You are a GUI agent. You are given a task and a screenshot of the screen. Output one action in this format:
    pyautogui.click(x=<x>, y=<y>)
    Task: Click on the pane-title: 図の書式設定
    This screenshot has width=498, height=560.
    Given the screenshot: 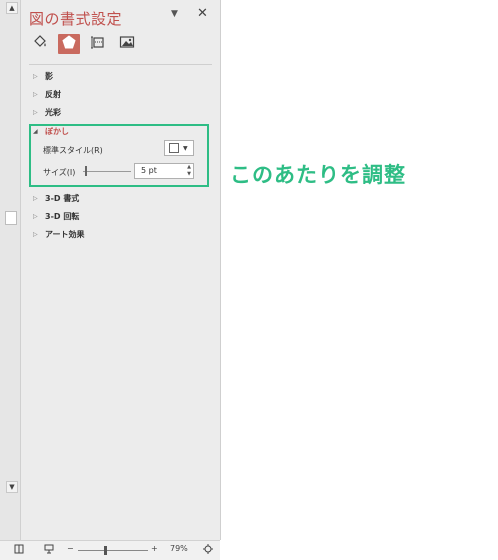 What is the action you would take?
    pyautogui.click(x=76, y=19)
    